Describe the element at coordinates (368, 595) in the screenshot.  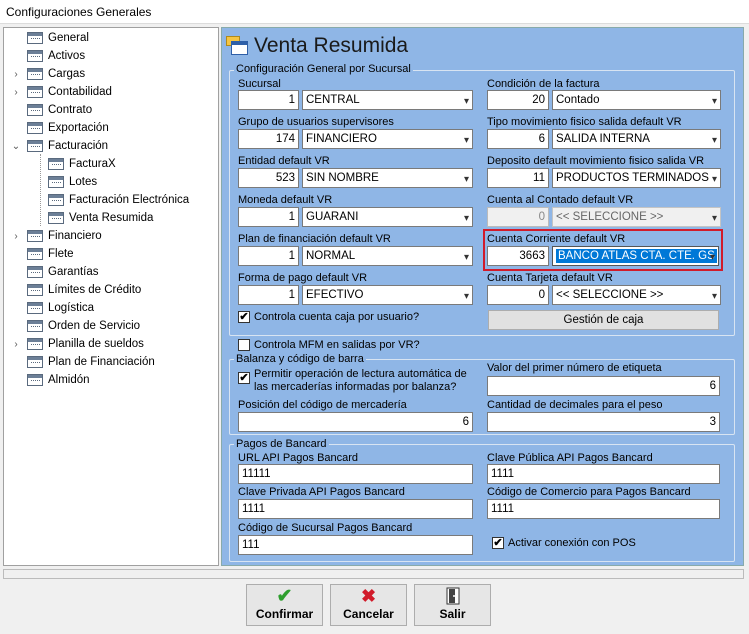
I see `cross-icon: ✖` at that location.